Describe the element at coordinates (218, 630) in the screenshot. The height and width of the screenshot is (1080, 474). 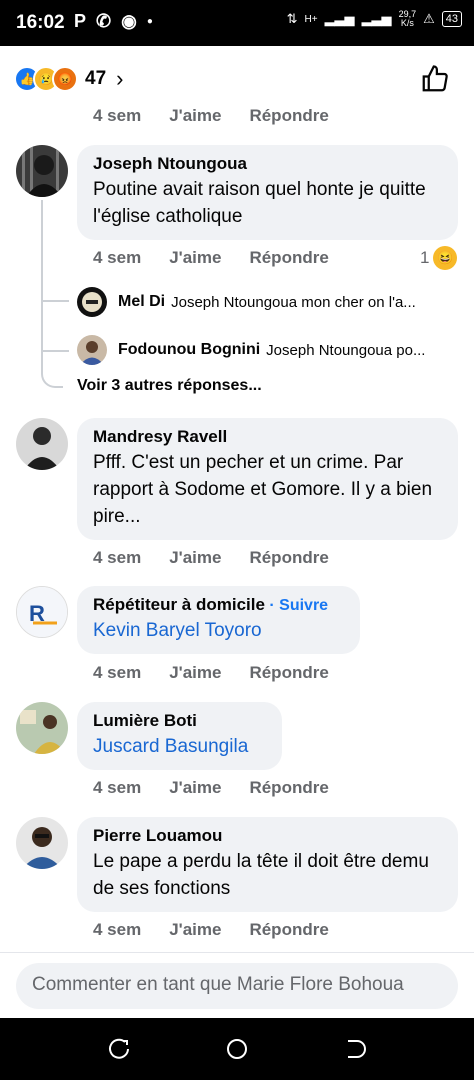
I see `mention-link: Kevin Baryel Toyoro` at that location.